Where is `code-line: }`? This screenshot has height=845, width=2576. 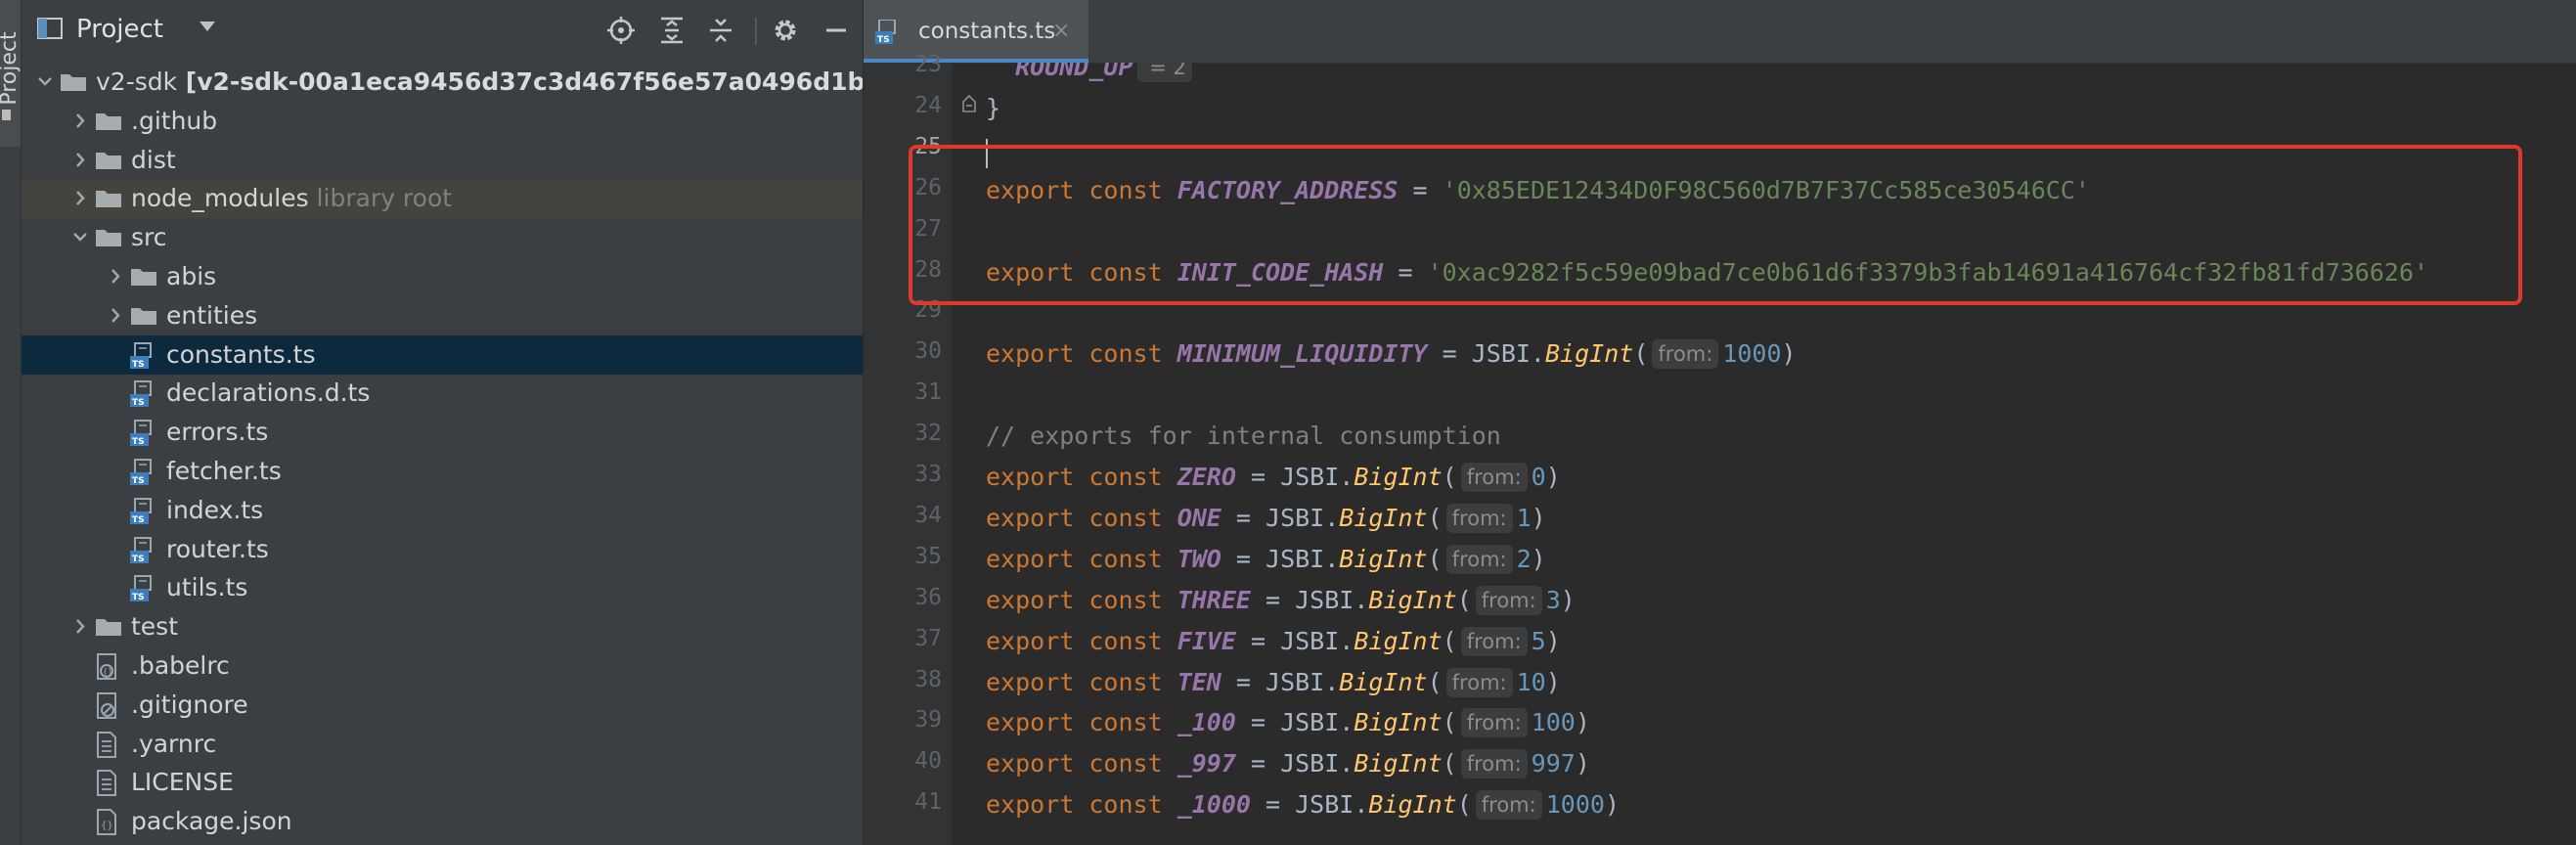
code-line: } is located at coordinates (993, 108).